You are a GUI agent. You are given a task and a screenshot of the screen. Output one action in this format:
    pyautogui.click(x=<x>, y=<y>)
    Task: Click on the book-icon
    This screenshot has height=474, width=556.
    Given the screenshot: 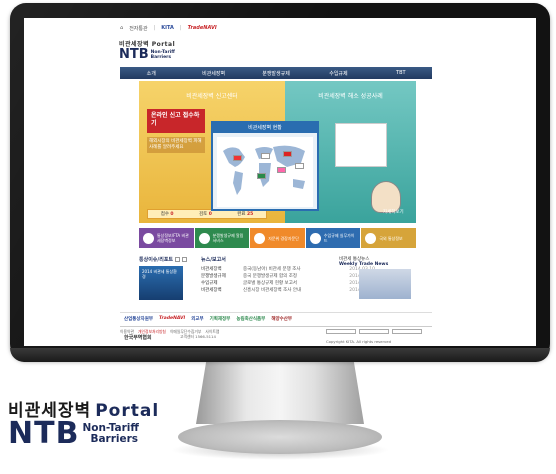 What is the action you would take?
    pyautogui.click(x=315, y=238)
    